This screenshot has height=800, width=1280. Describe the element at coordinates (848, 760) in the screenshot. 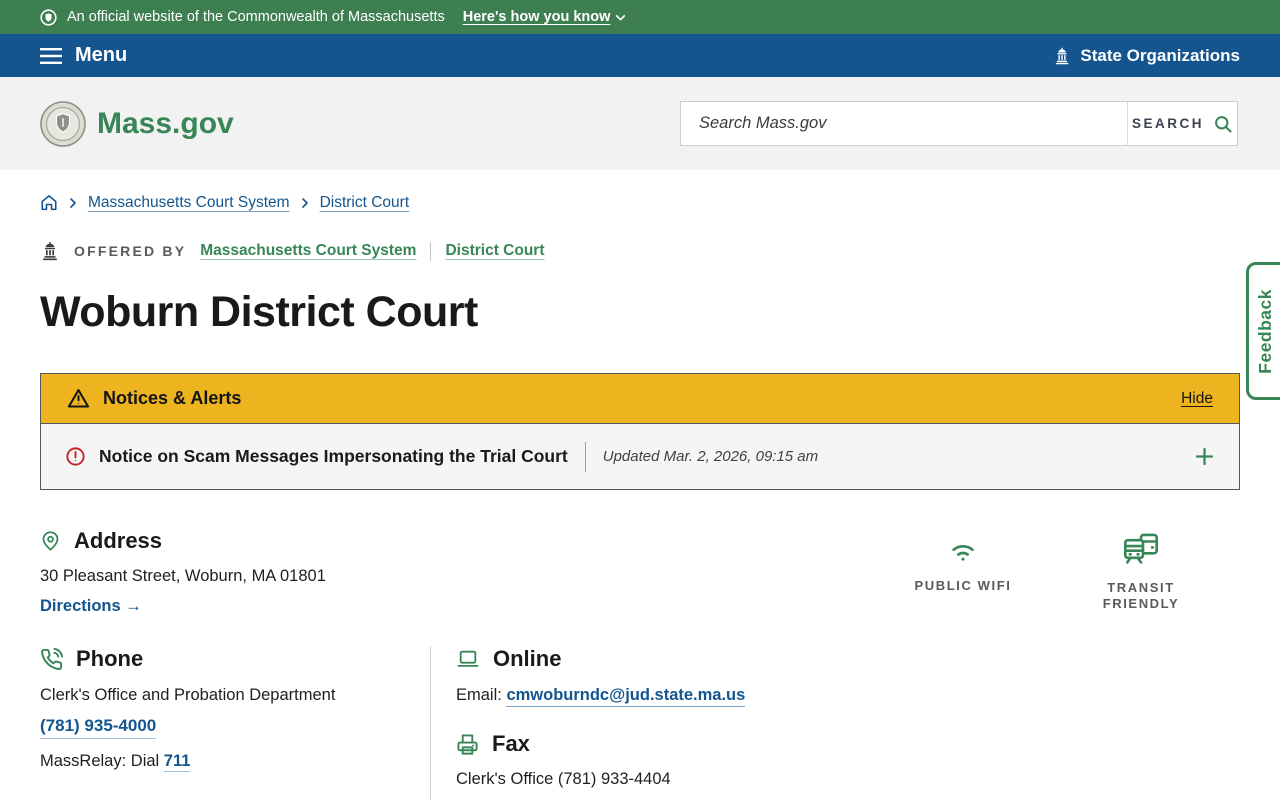

I see `fax-block: Fax Clerk's Office (781) 933-4404` at that location.